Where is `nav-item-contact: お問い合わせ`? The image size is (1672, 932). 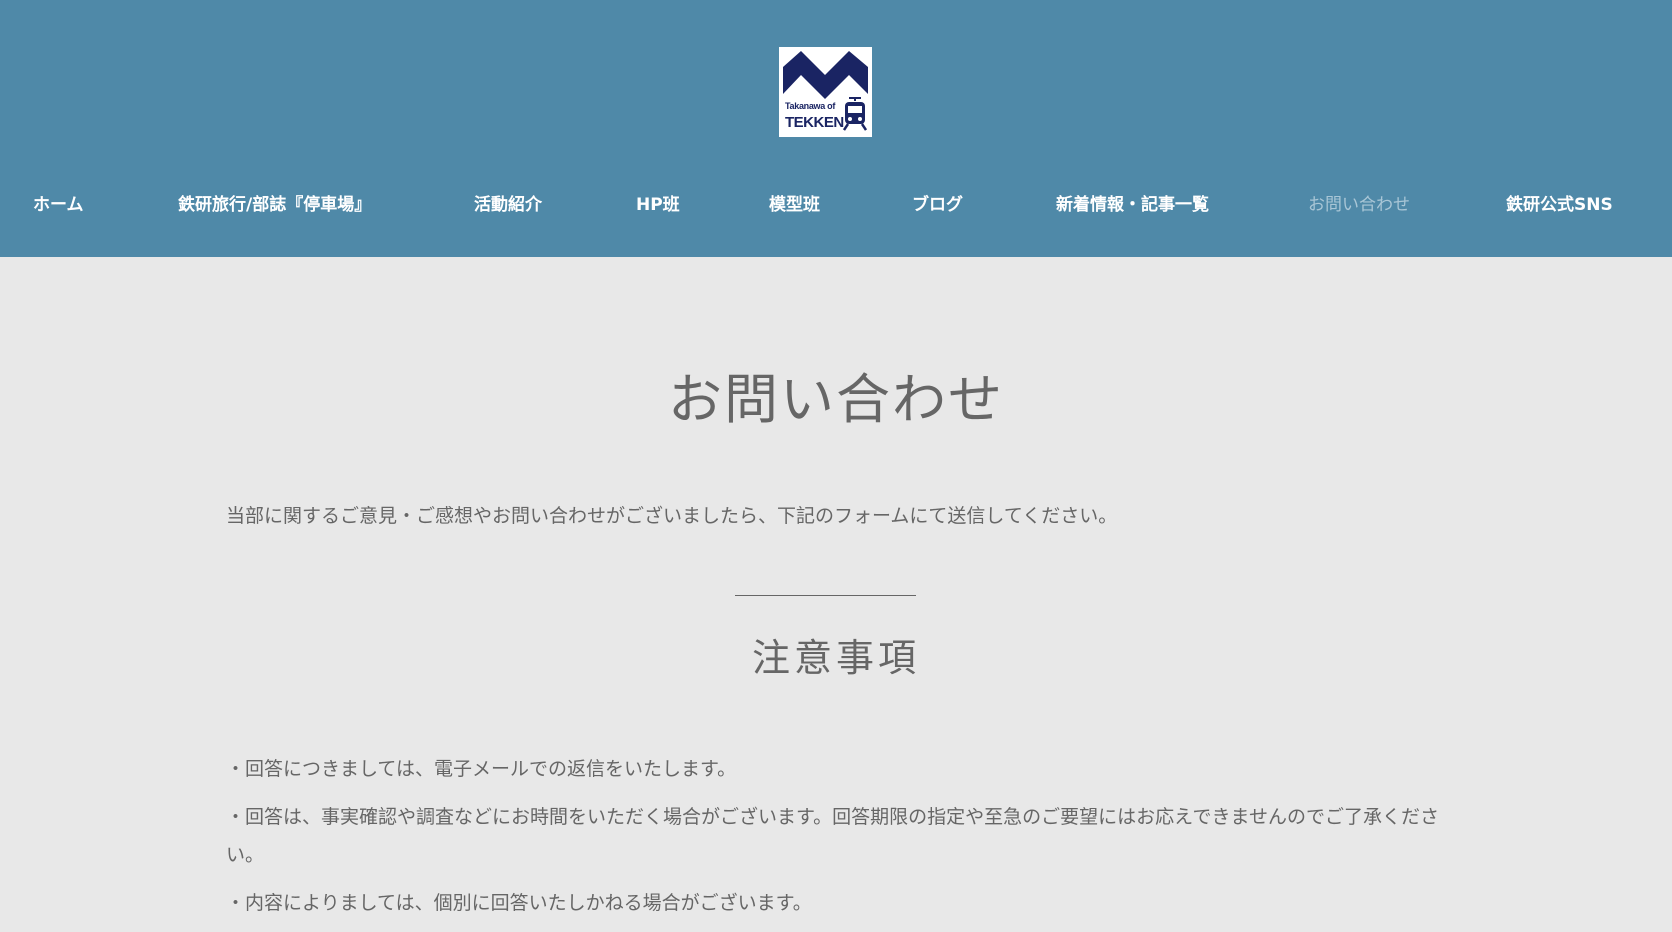
nav-item-contact: お問い合わせ is located at coordinates (1359, 205).